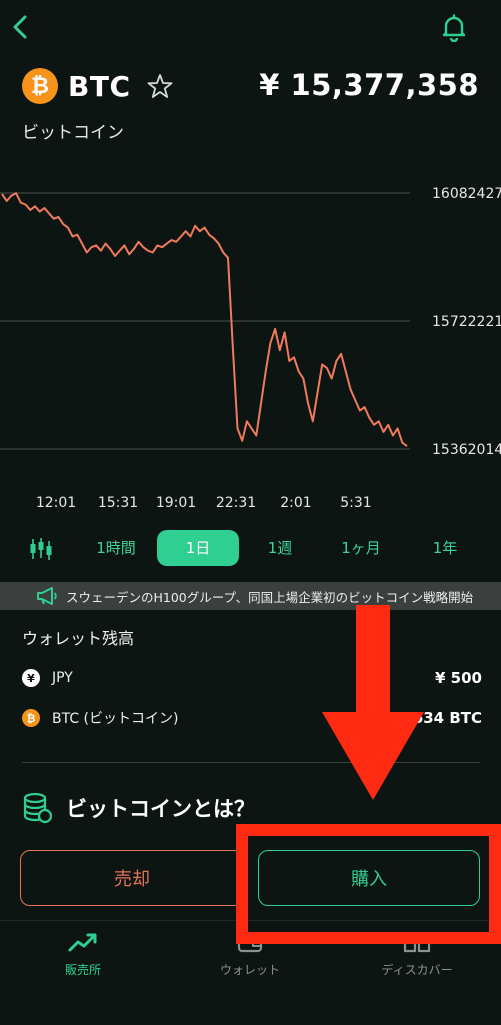 This screenshot has height=1025, width=501. I want to click on range-1h: 1時間, so click(116, 548).